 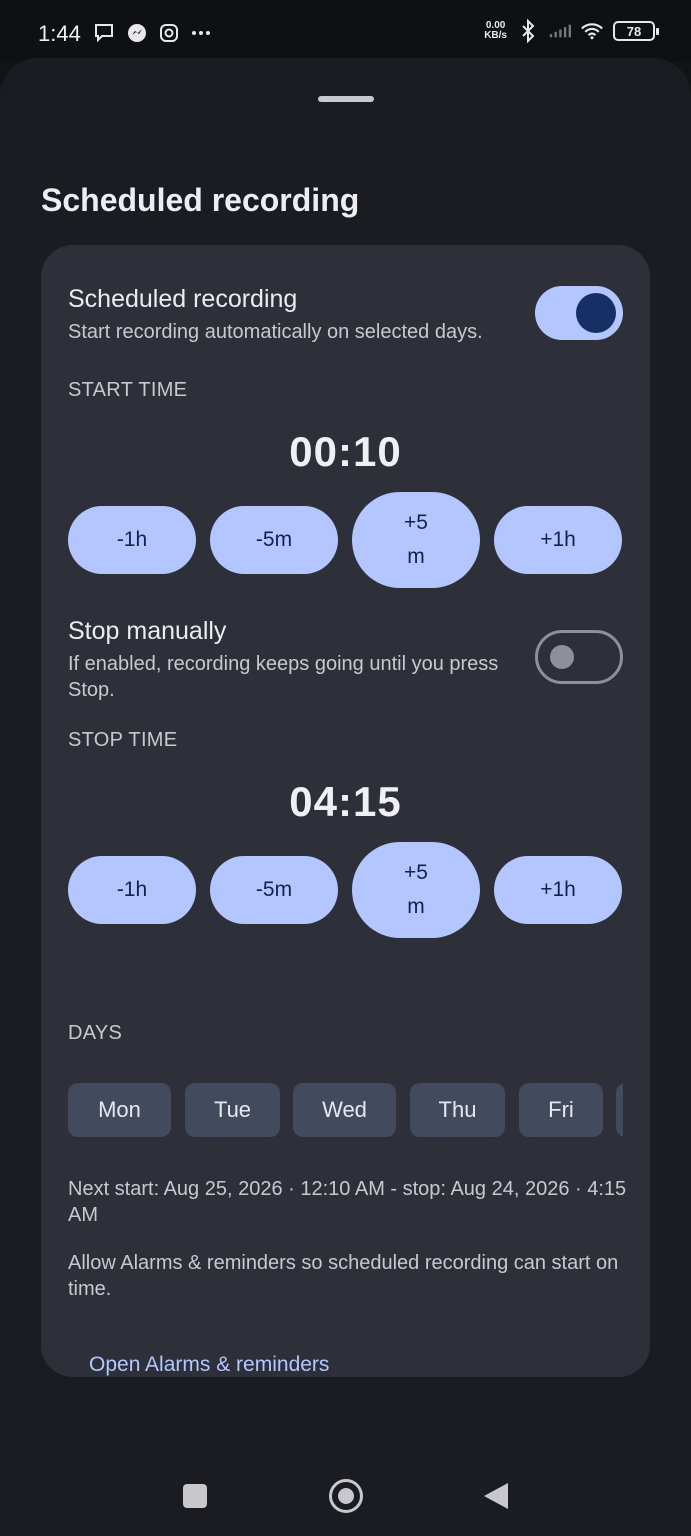 I want to click on stop-plus-1h-button: +1h, so click(x=558, y=890).